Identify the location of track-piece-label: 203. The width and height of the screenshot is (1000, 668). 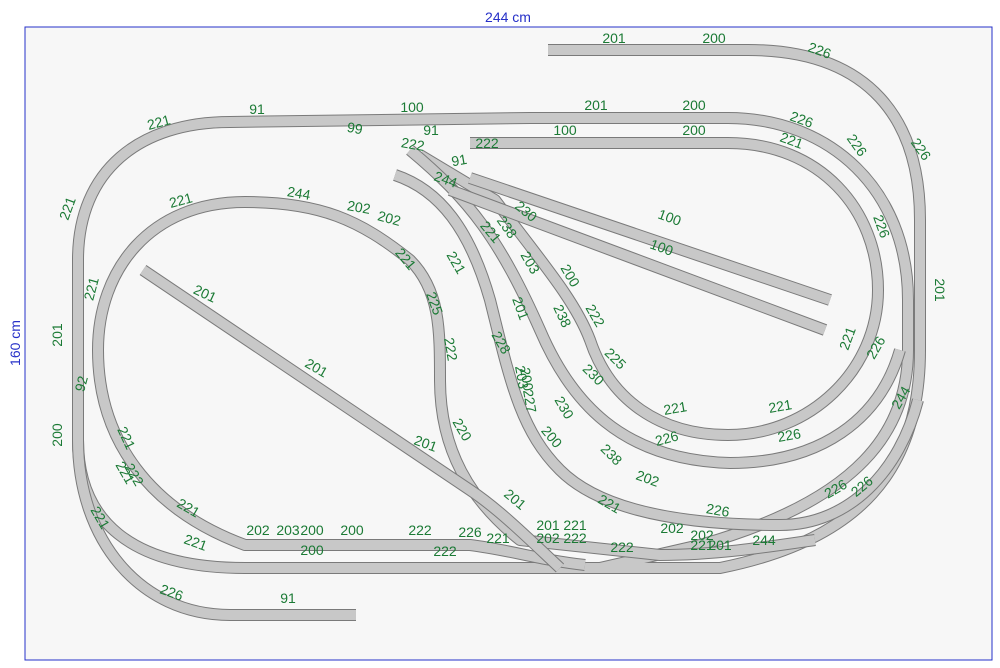
(288, 530).